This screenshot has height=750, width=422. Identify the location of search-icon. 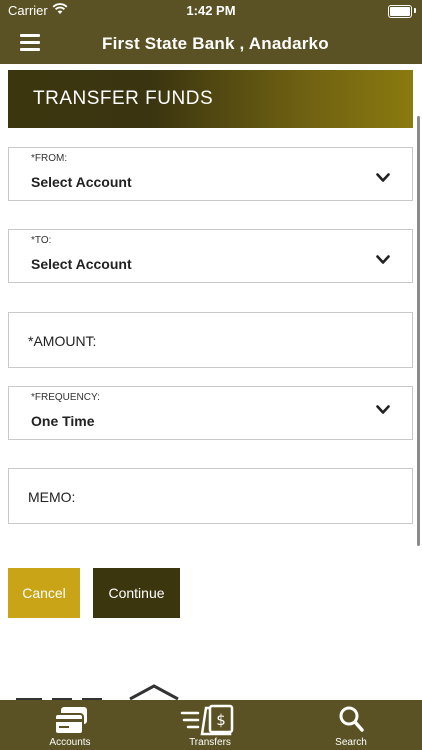
(351, 719).